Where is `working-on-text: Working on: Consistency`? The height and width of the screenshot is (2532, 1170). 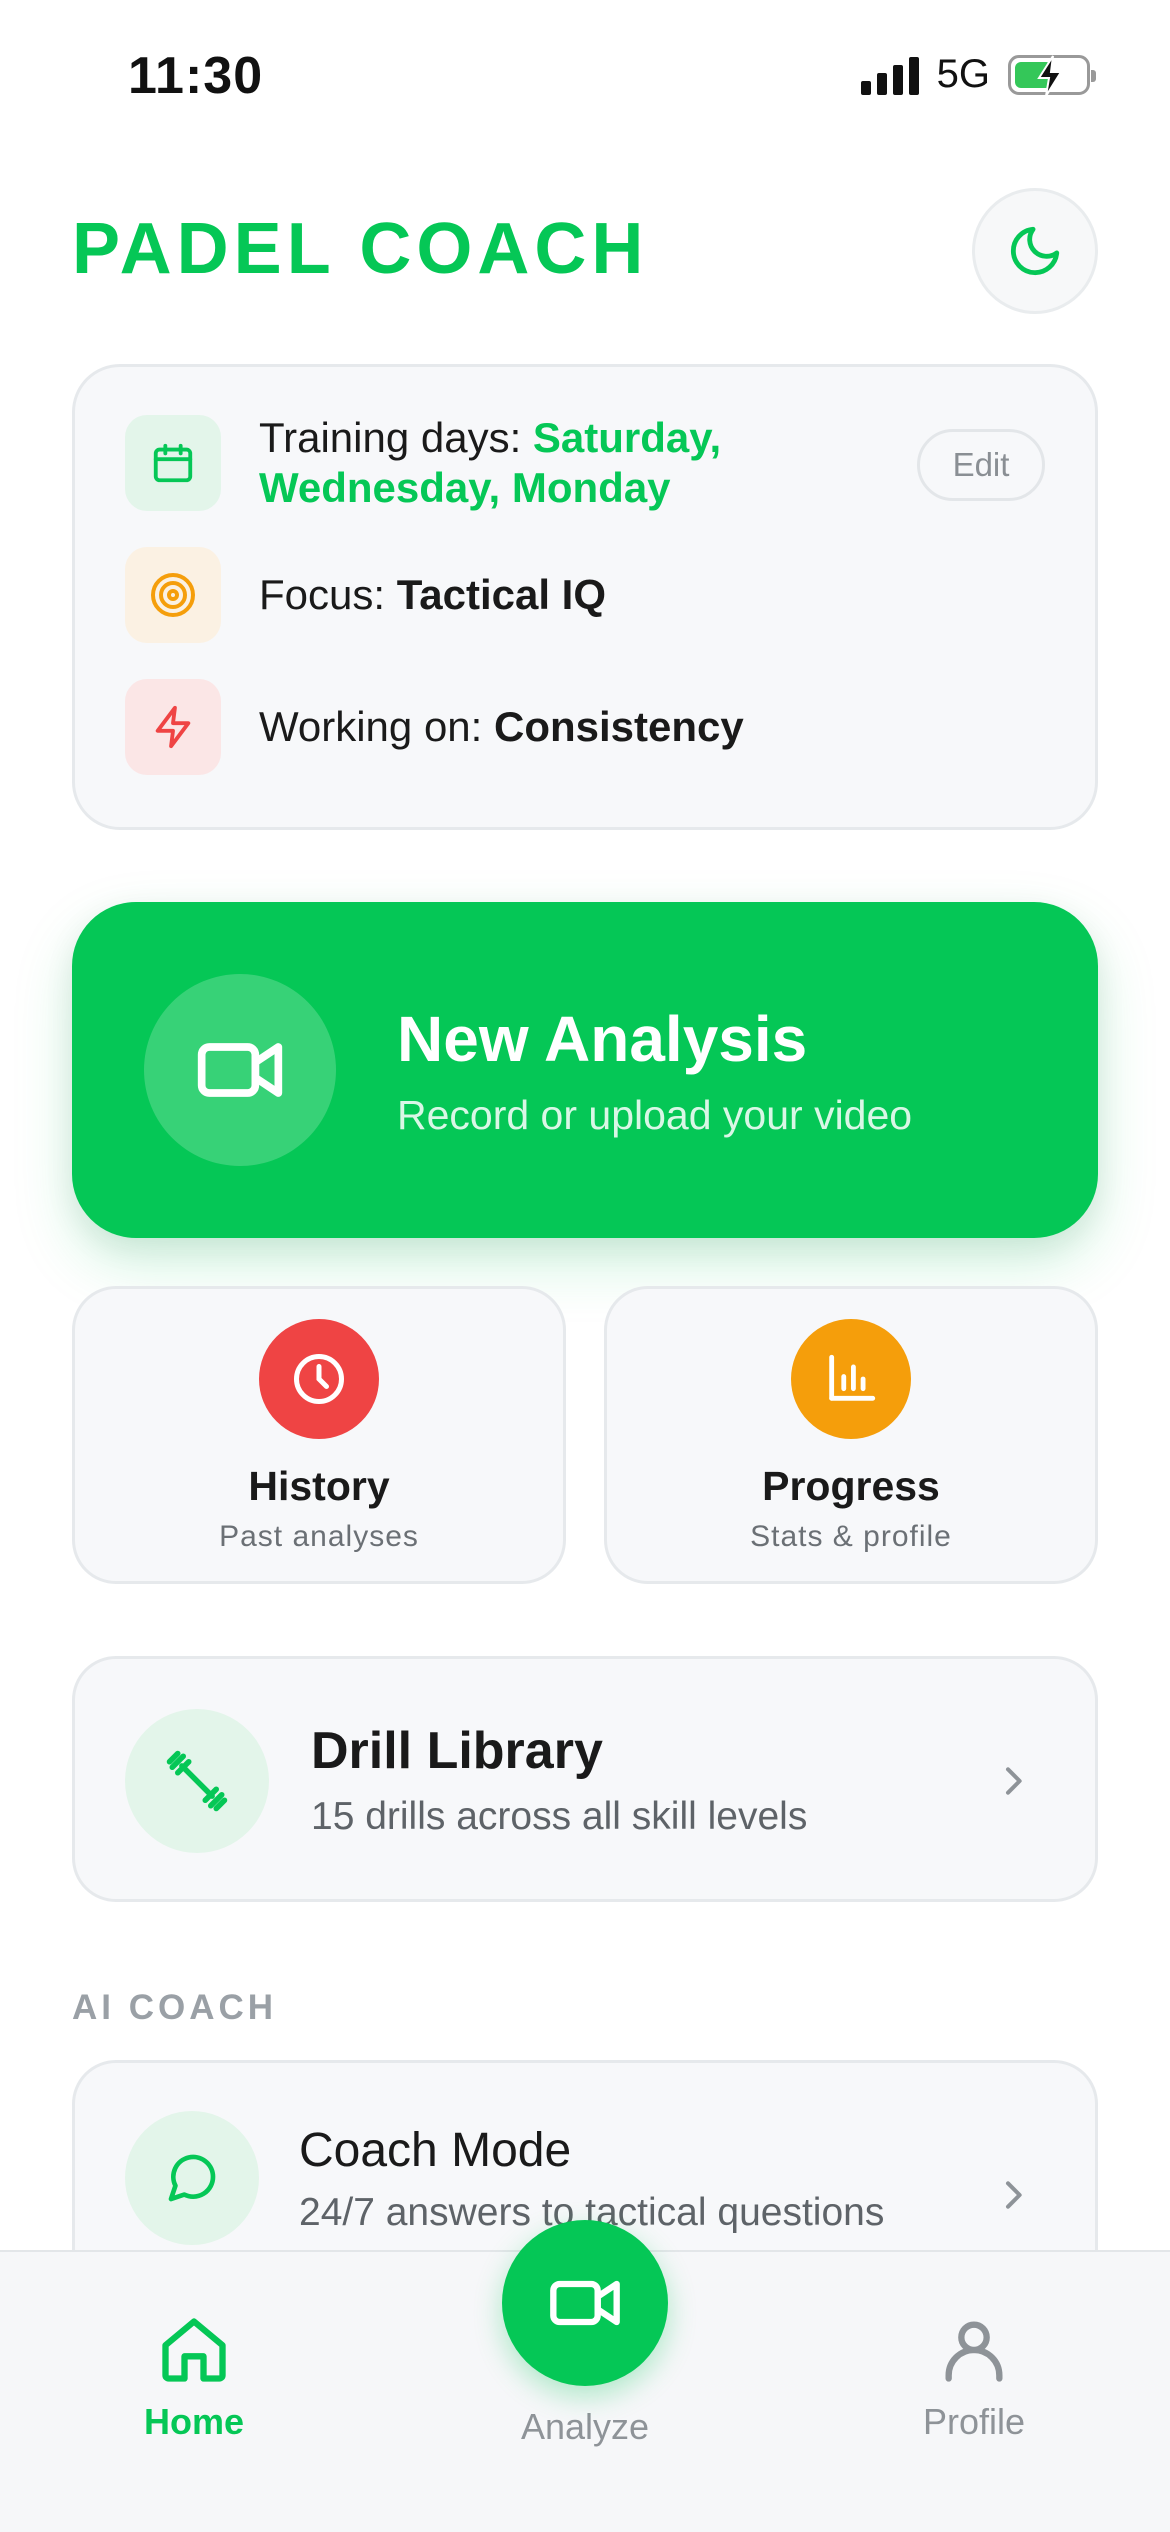
working-on-text: Working on: Consistency is located at coordinates (501, 727).